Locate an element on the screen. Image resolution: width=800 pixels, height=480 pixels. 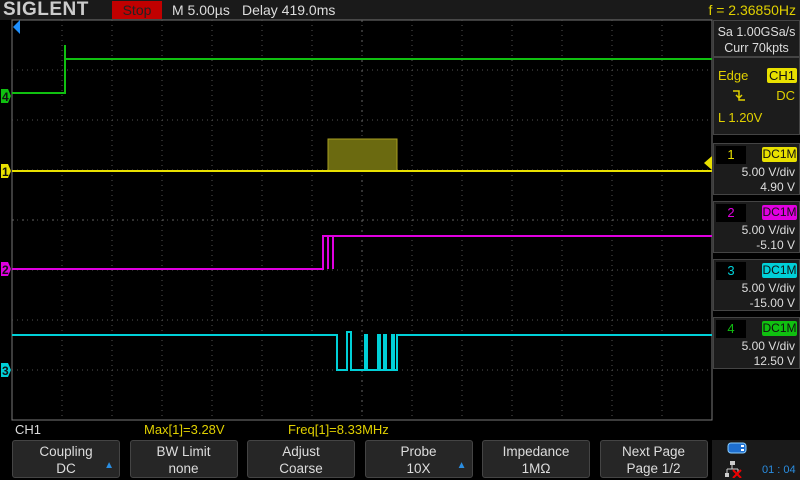
channel-number: 1 is located at coordinates (731, 155).